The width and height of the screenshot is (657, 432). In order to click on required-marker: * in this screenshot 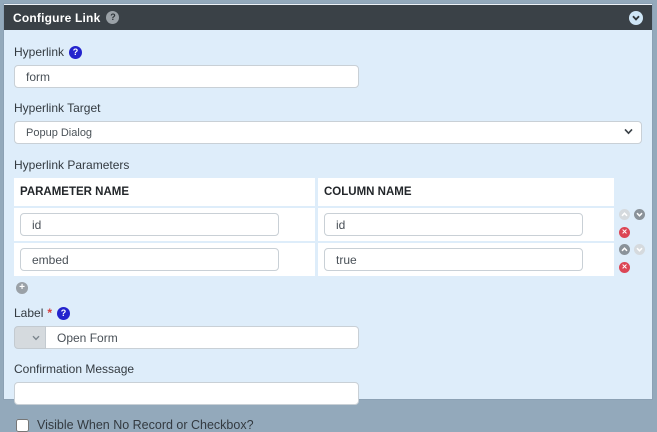, I will do `click(50, 313)`.